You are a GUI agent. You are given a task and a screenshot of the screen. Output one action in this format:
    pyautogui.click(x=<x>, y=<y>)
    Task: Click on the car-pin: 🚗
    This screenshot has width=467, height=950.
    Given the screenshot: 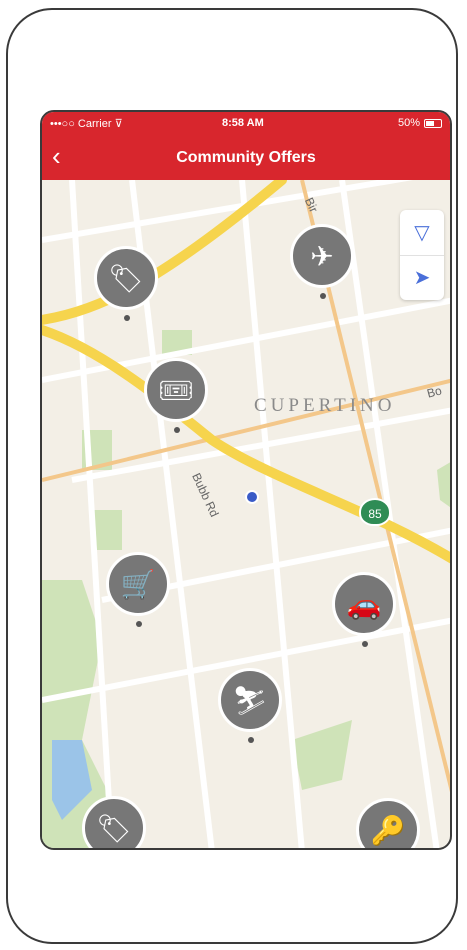 What is the action you would take?
    pyautogui.click(x=364, y=609)
    